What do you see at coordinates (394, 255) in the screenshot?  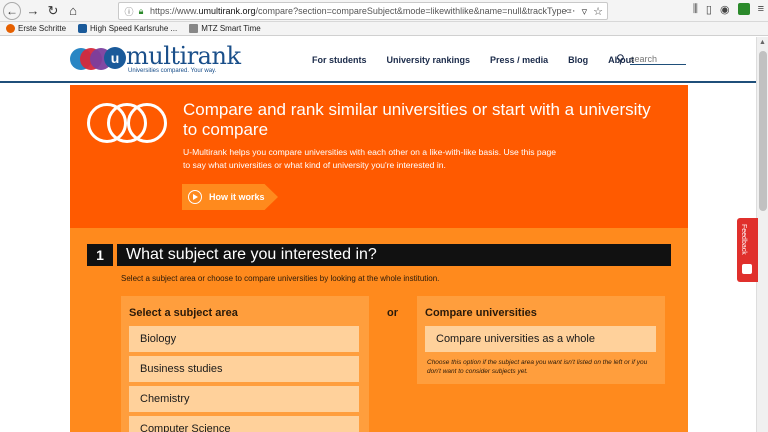 I see `step-title: What subject are you interested in?` at bounding box center [394, 255].